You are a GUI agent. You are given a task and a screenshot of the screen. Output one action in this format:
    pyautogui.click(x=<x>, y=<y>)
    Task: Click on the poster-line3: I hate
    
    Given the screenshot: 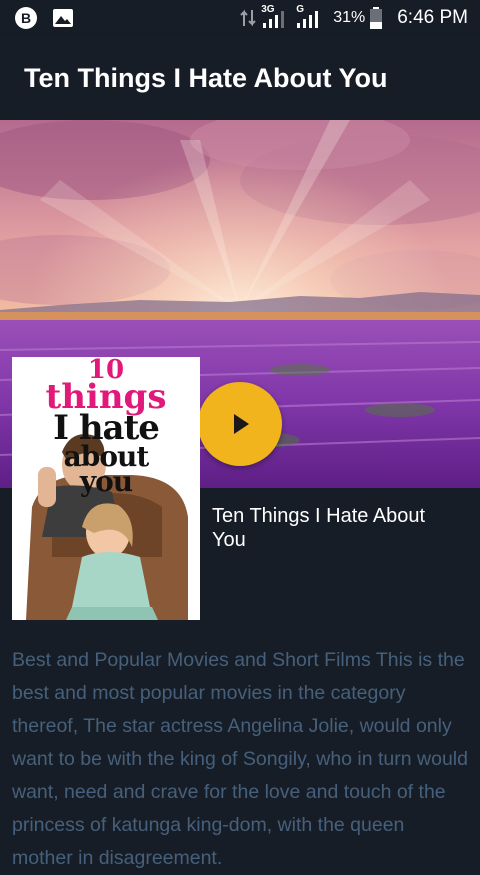 What is the action you would take?
    pyautogui.click(x=106, y=427)
    